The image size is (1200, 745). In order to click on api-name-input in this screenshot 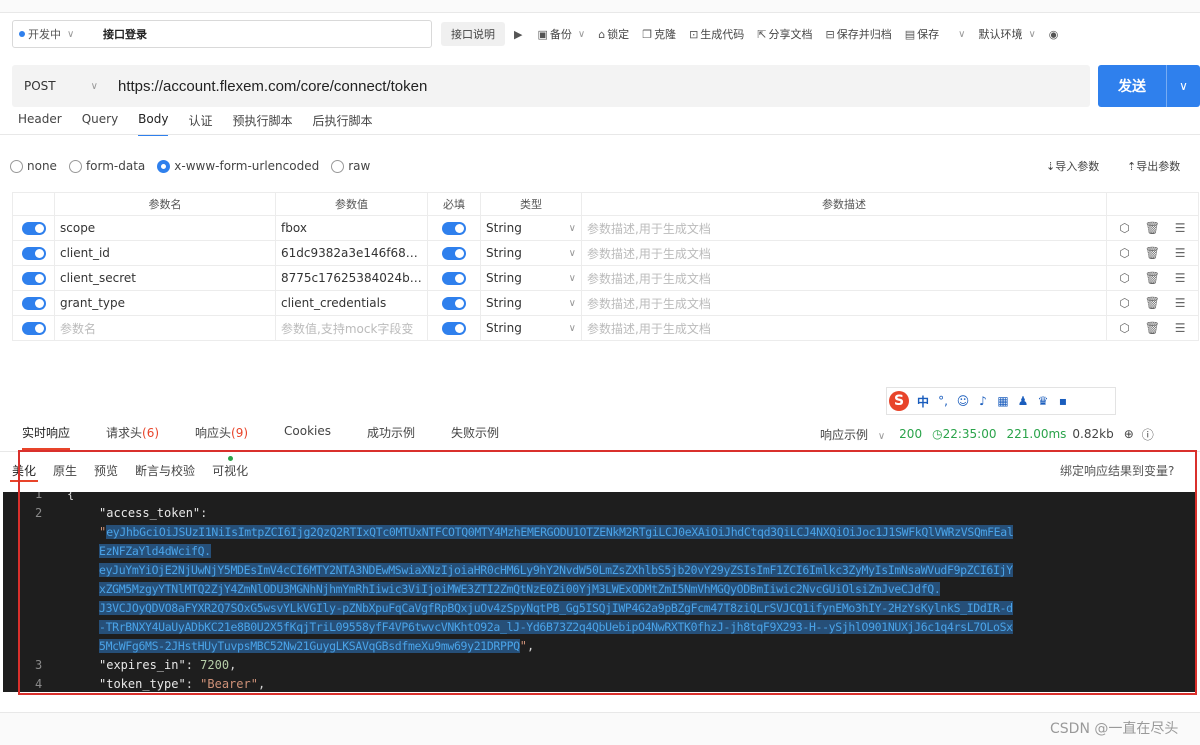, I will do `click(263, 34)`.